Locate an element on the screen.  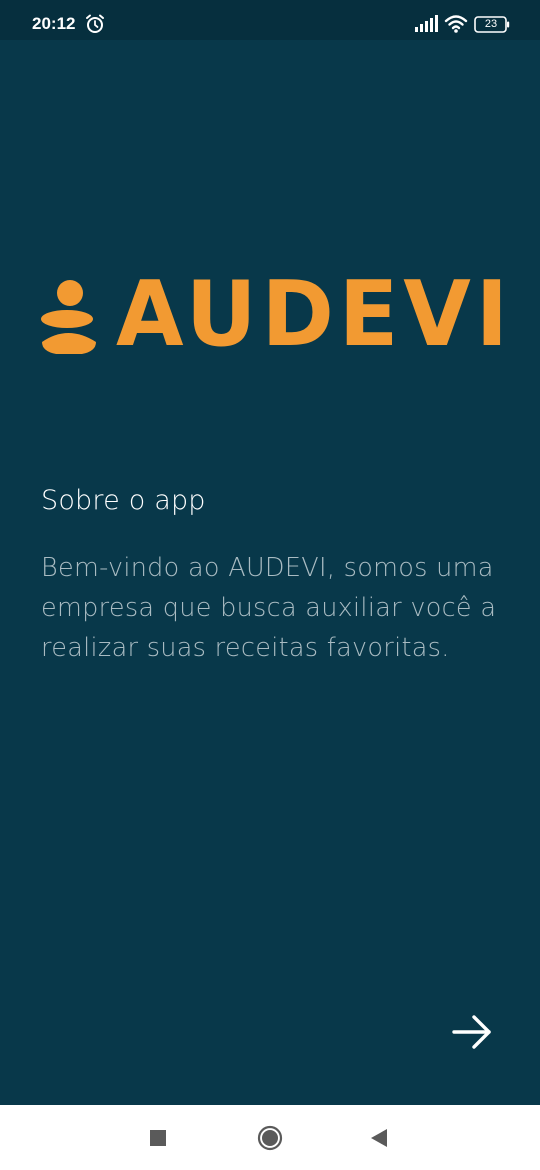
home-icon is located at coordinates (270, 1138).